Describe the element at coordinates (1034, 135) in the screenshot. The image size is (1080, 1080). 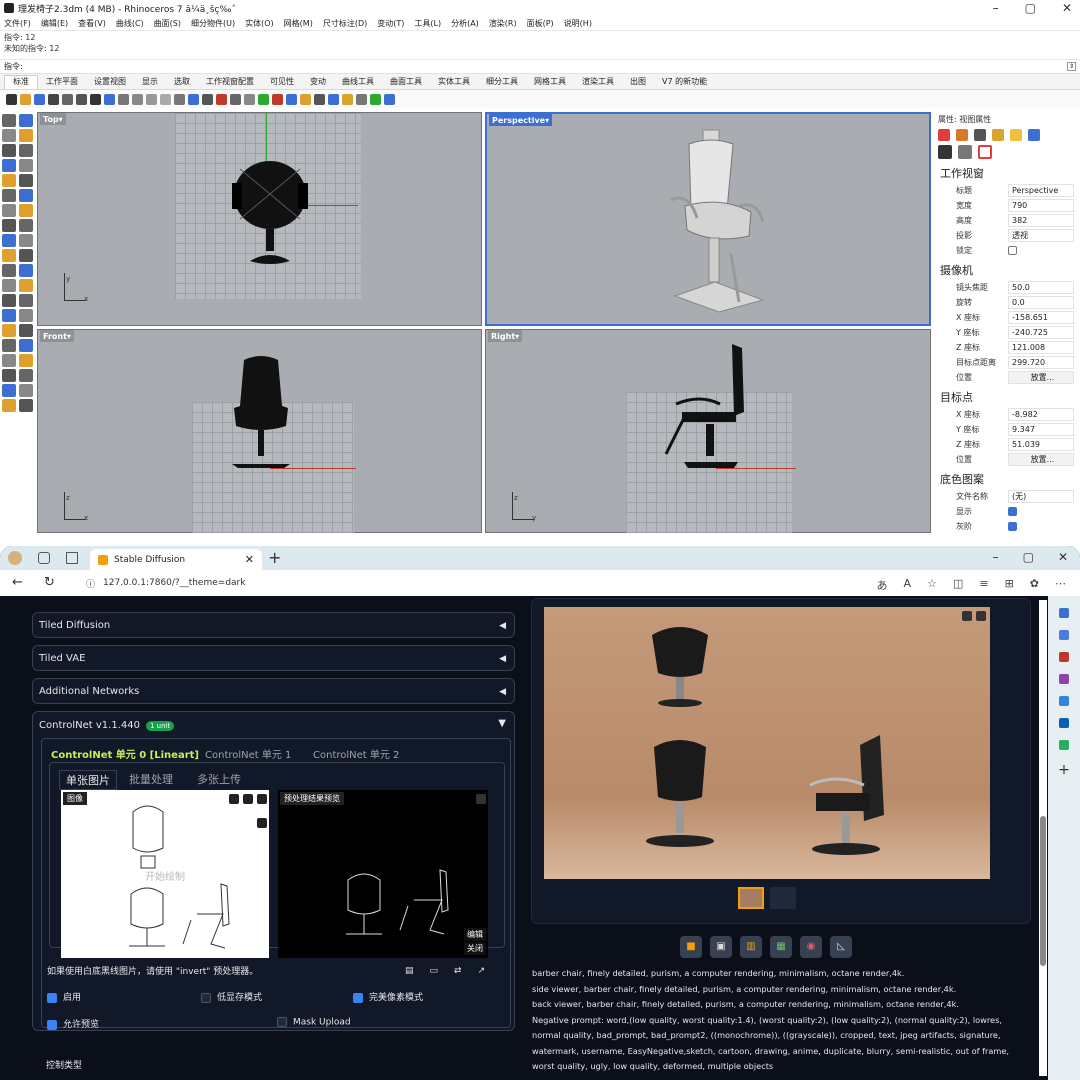
I see `image-icon` at that location.